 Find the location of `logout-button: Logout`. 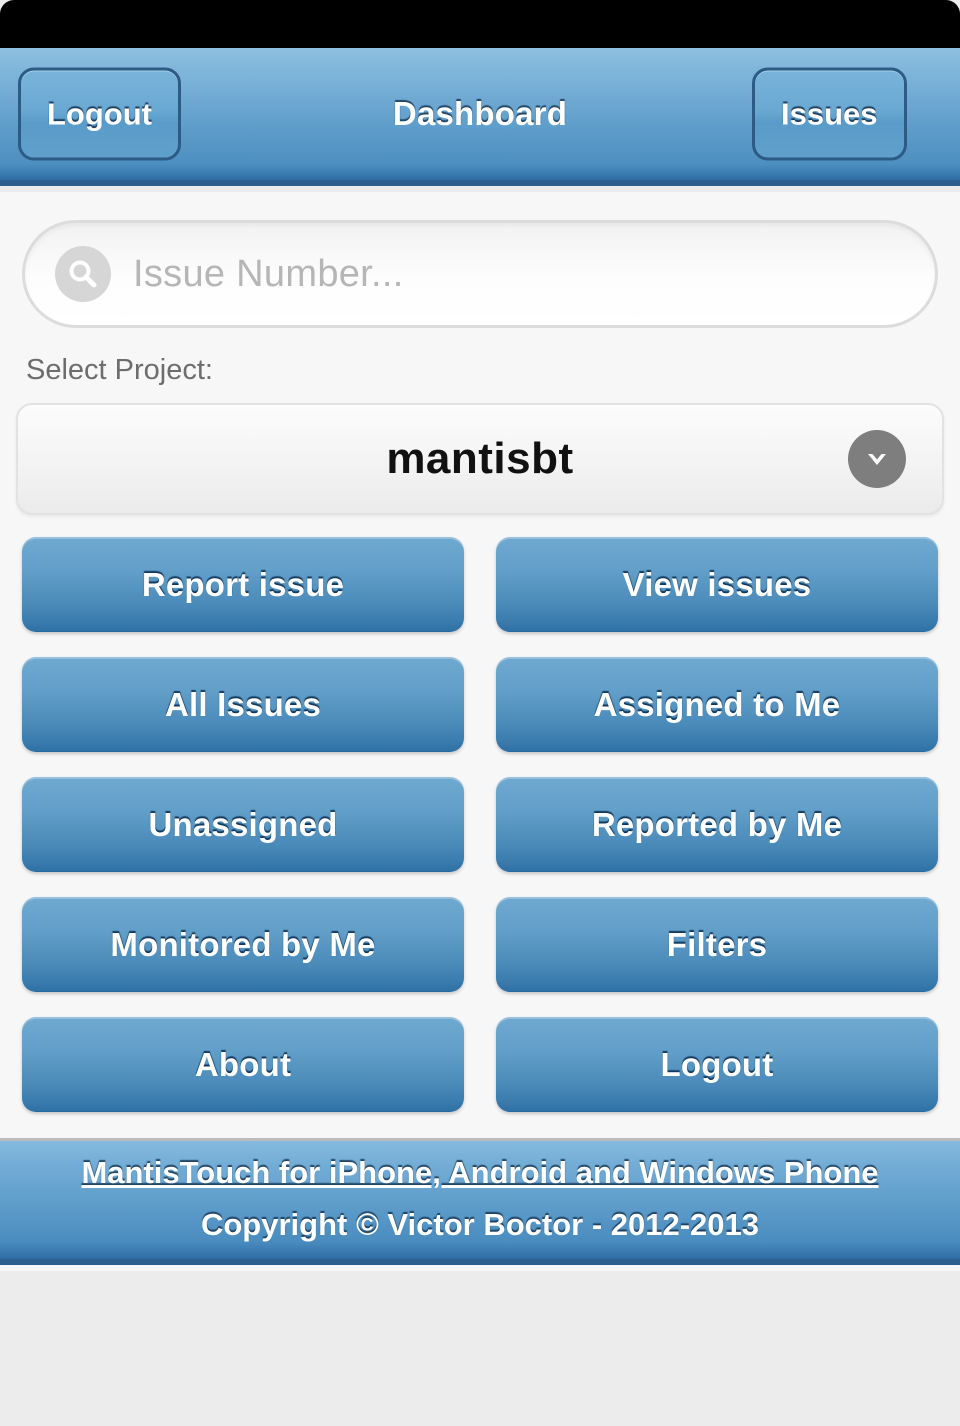

logout-button: Logout is located at coordinates (717, 1064).